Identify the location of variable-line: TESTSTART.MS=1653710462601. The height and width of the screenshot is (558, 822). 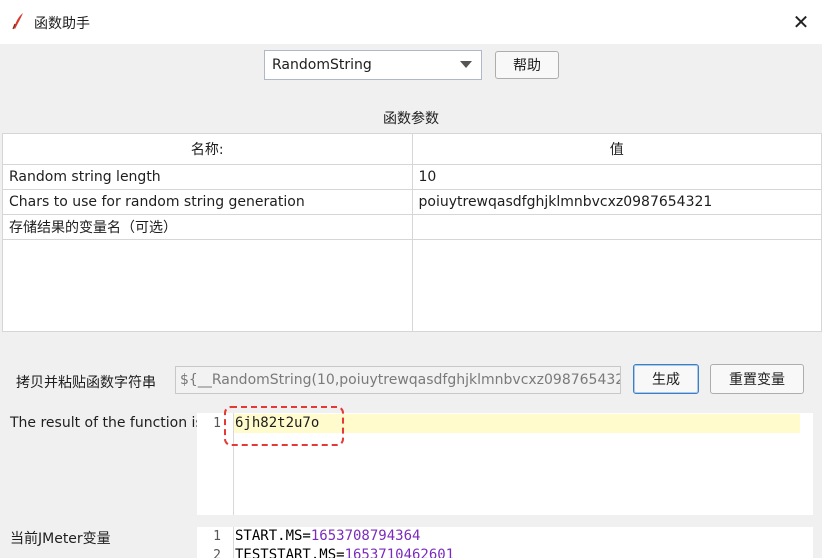
(344, 552).